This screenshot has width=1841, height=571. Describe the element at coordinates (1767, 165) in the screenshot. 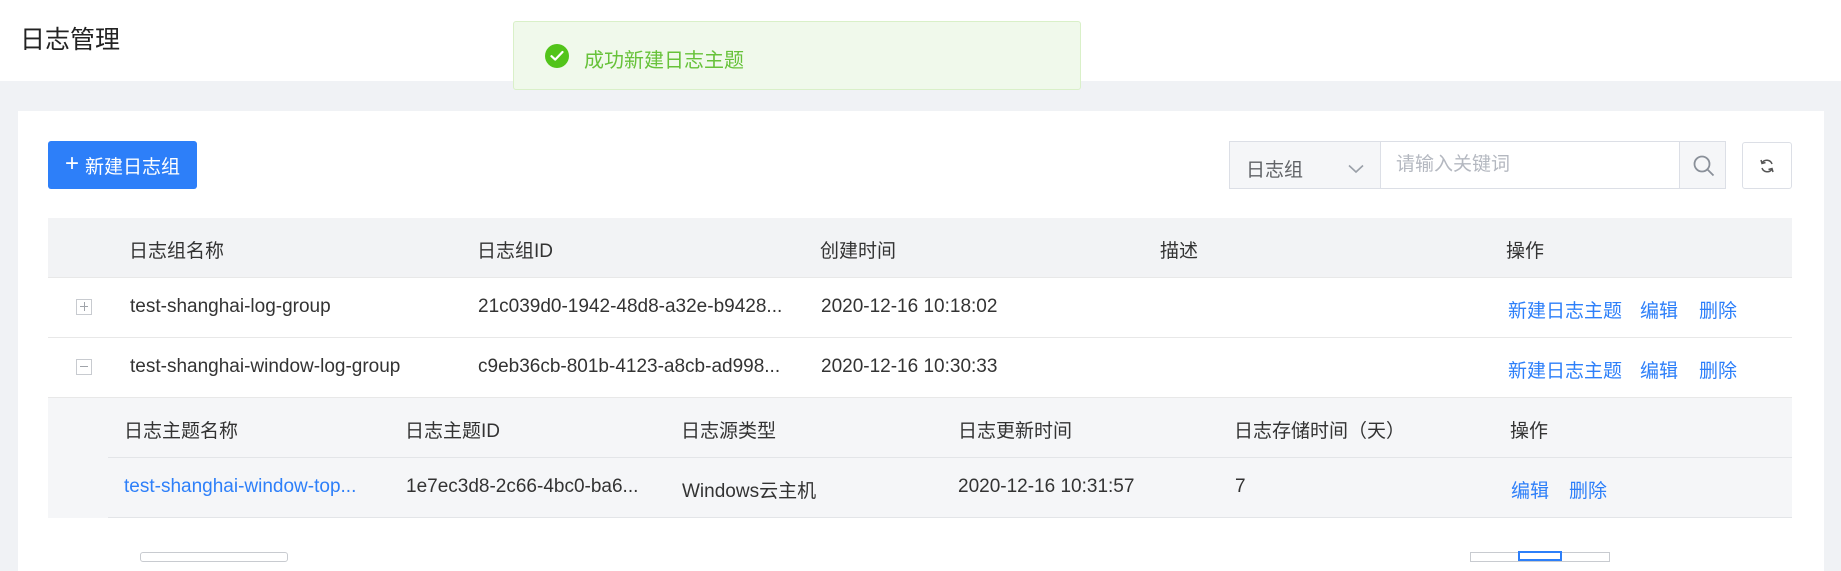

I see `refresh-button` at that location.